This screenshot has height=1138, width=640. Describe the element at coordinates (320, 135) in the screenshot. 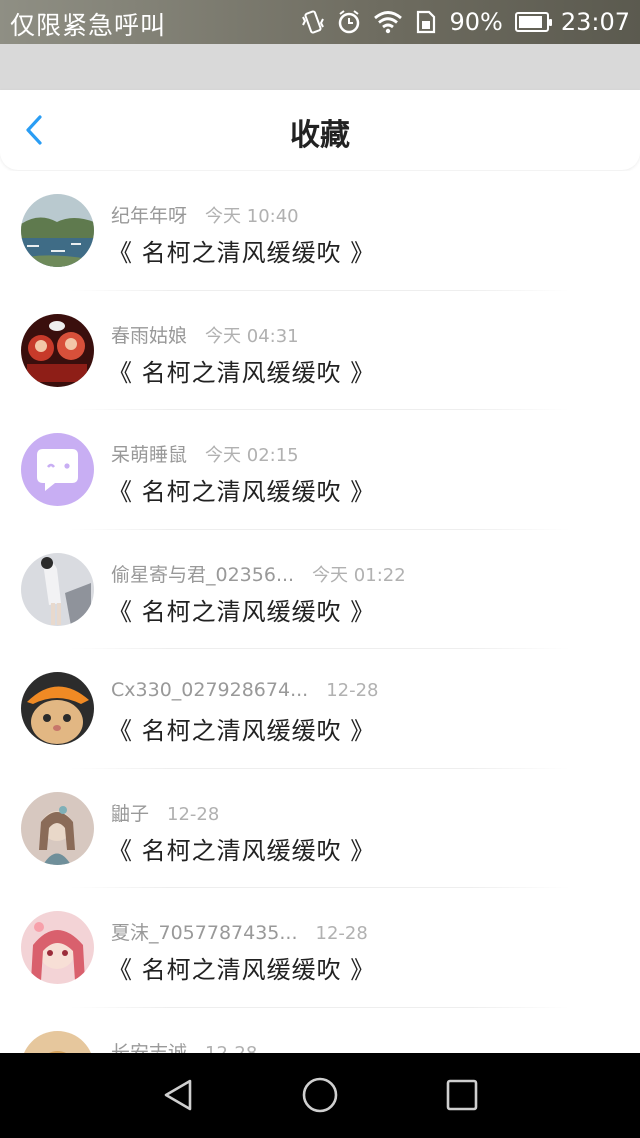

I see `page-title: 收藏` at that location.